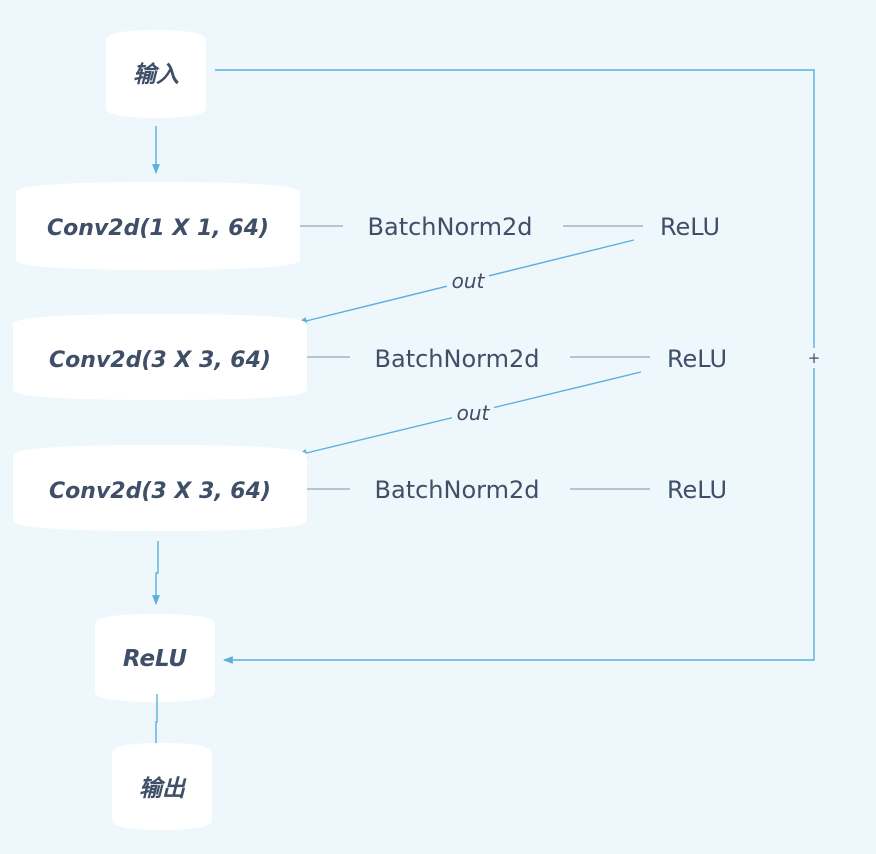 The height and width of the screenshot is (854, 876). Describe the element at coordinates (163, 789) in the screenshot. I see `output-node-label: 输出` at that location.